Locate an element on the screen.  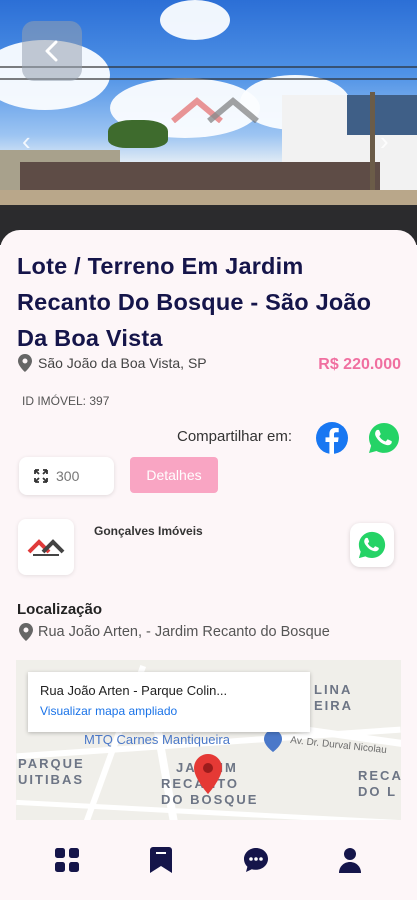
chevron-left-icon is located at coordinates (51, 51).